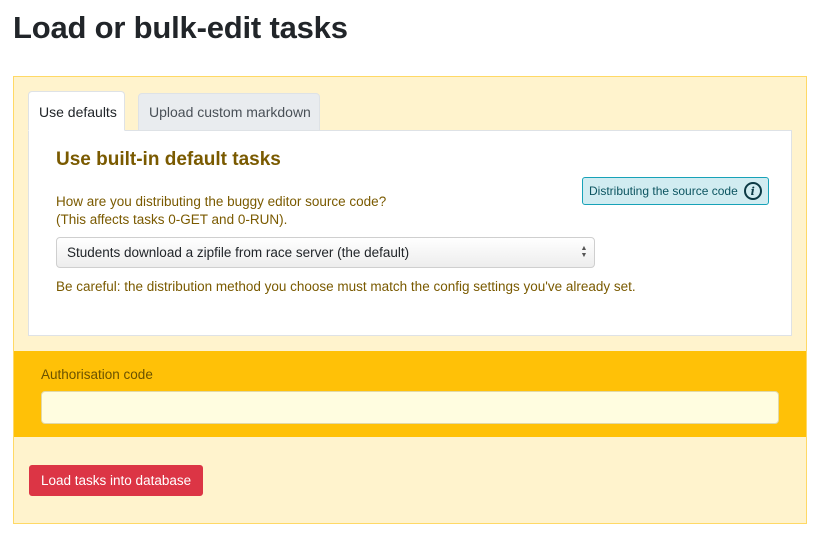  I want to click on tab-upload-custom-markdown: Upload custom markdown, so click(229, 112).